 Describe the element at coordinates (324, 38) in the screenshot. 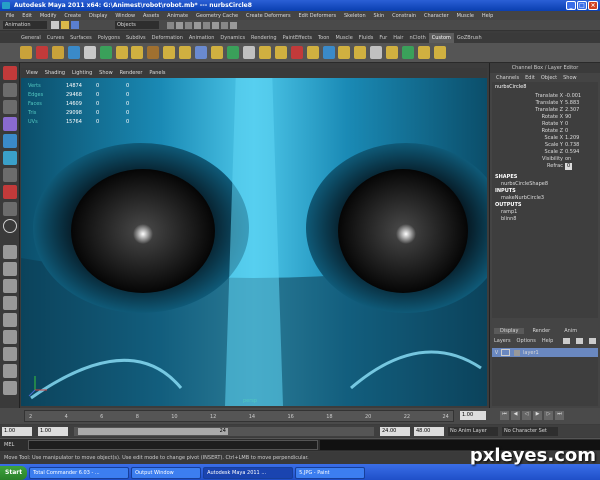

I see `shelf-tab-toon: Toon` at that location.